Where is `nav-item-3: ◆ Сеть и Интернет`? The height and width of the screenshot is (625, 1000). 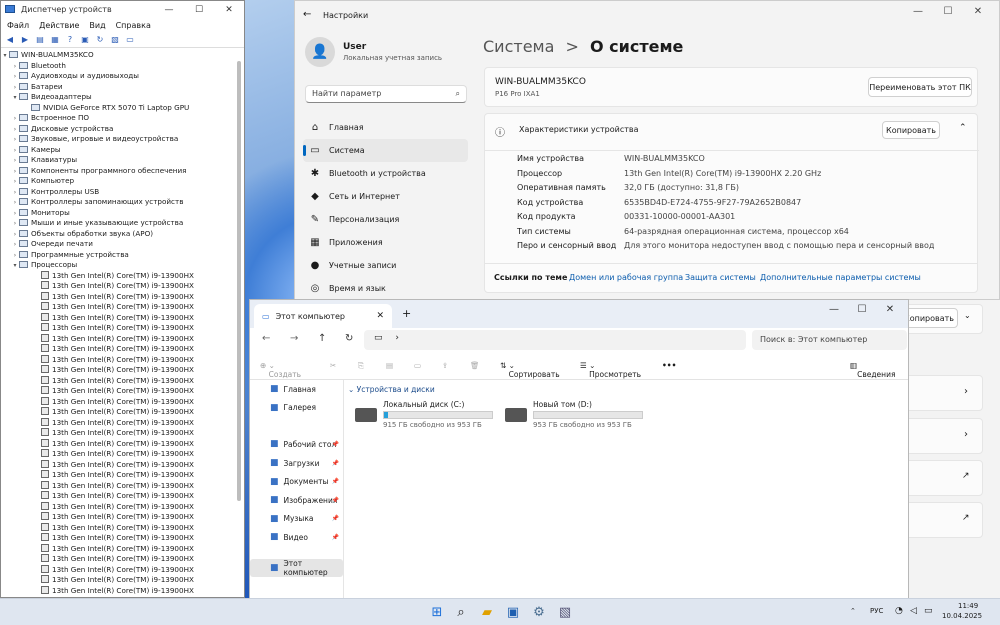 nav-item-3: ◆ Сеть и Интернет is located at coordinates (385, 196).